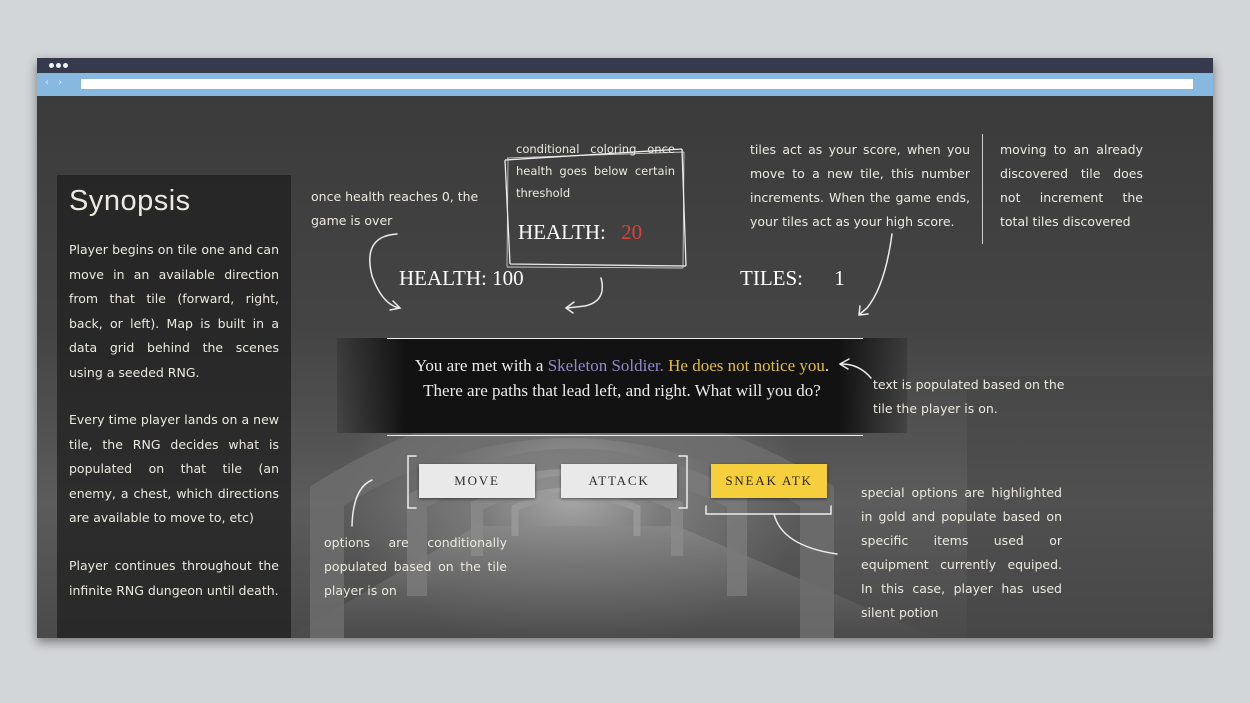 This screenshot has width=1250, height=703. I want to click on address-bar: ‹ ›, so click(625, 84).